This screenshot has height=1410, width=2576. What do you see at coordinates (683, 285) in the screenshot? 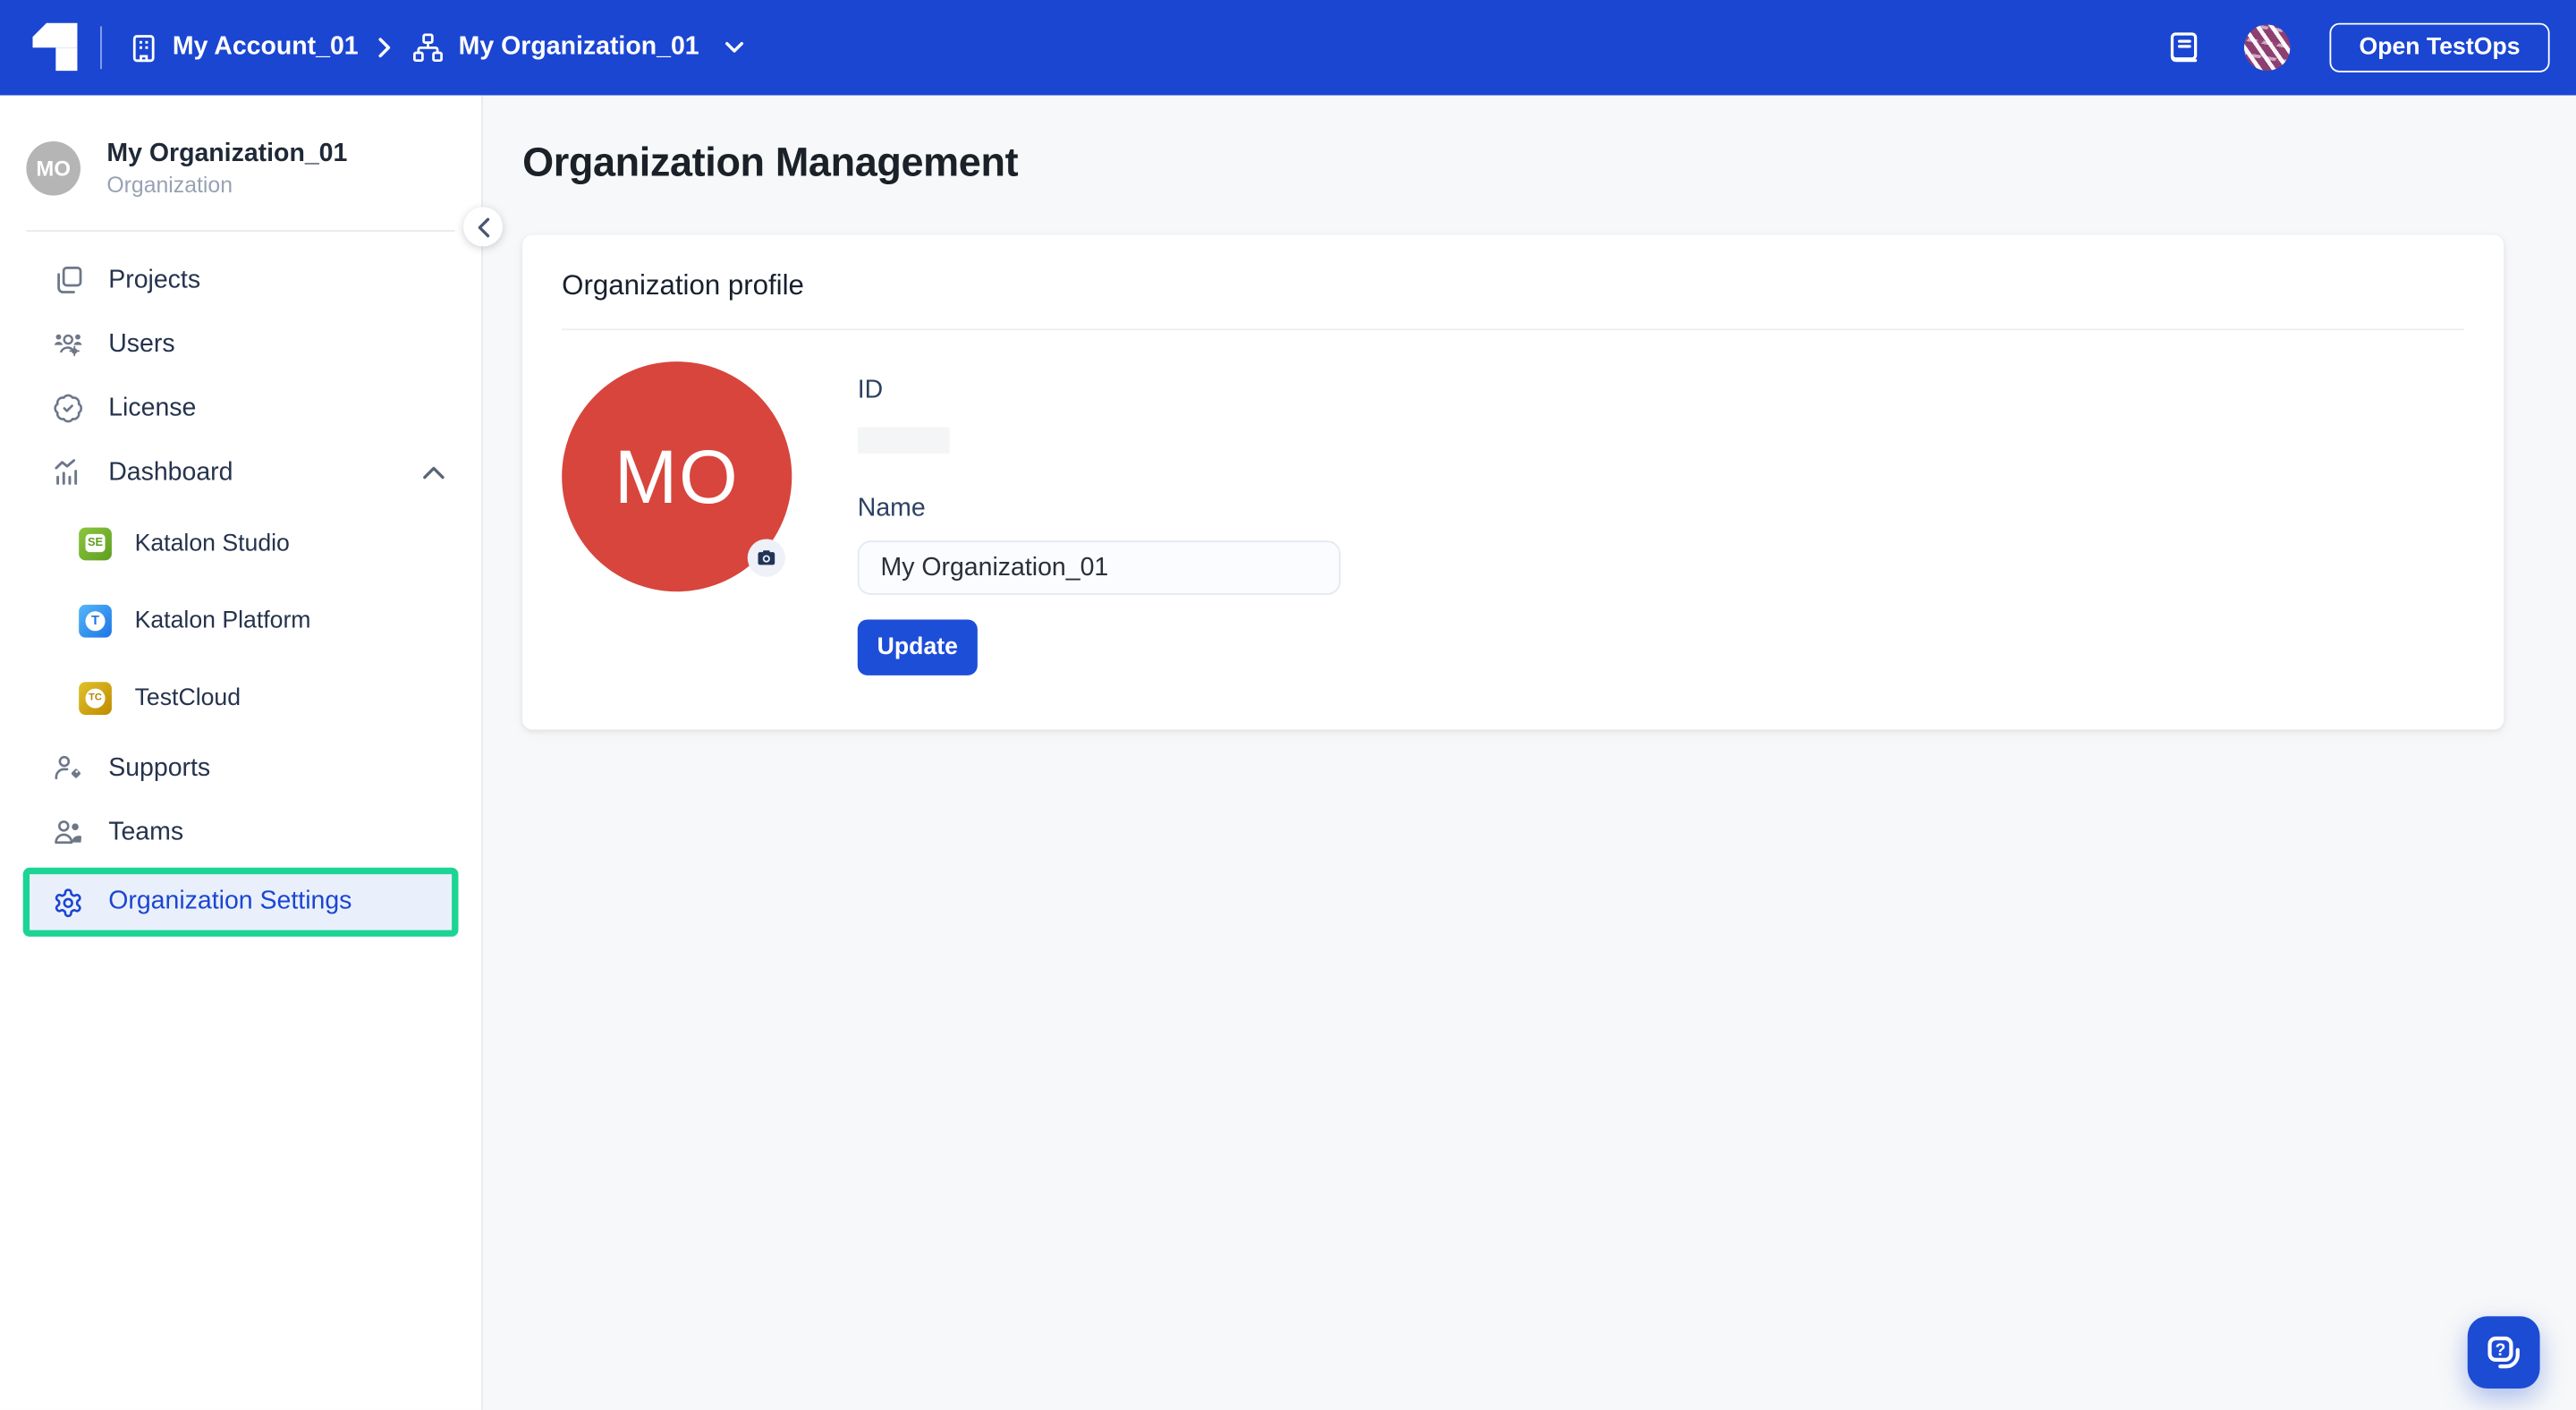
I see `card-title: Organization profile` at bounding box center [683, 285].